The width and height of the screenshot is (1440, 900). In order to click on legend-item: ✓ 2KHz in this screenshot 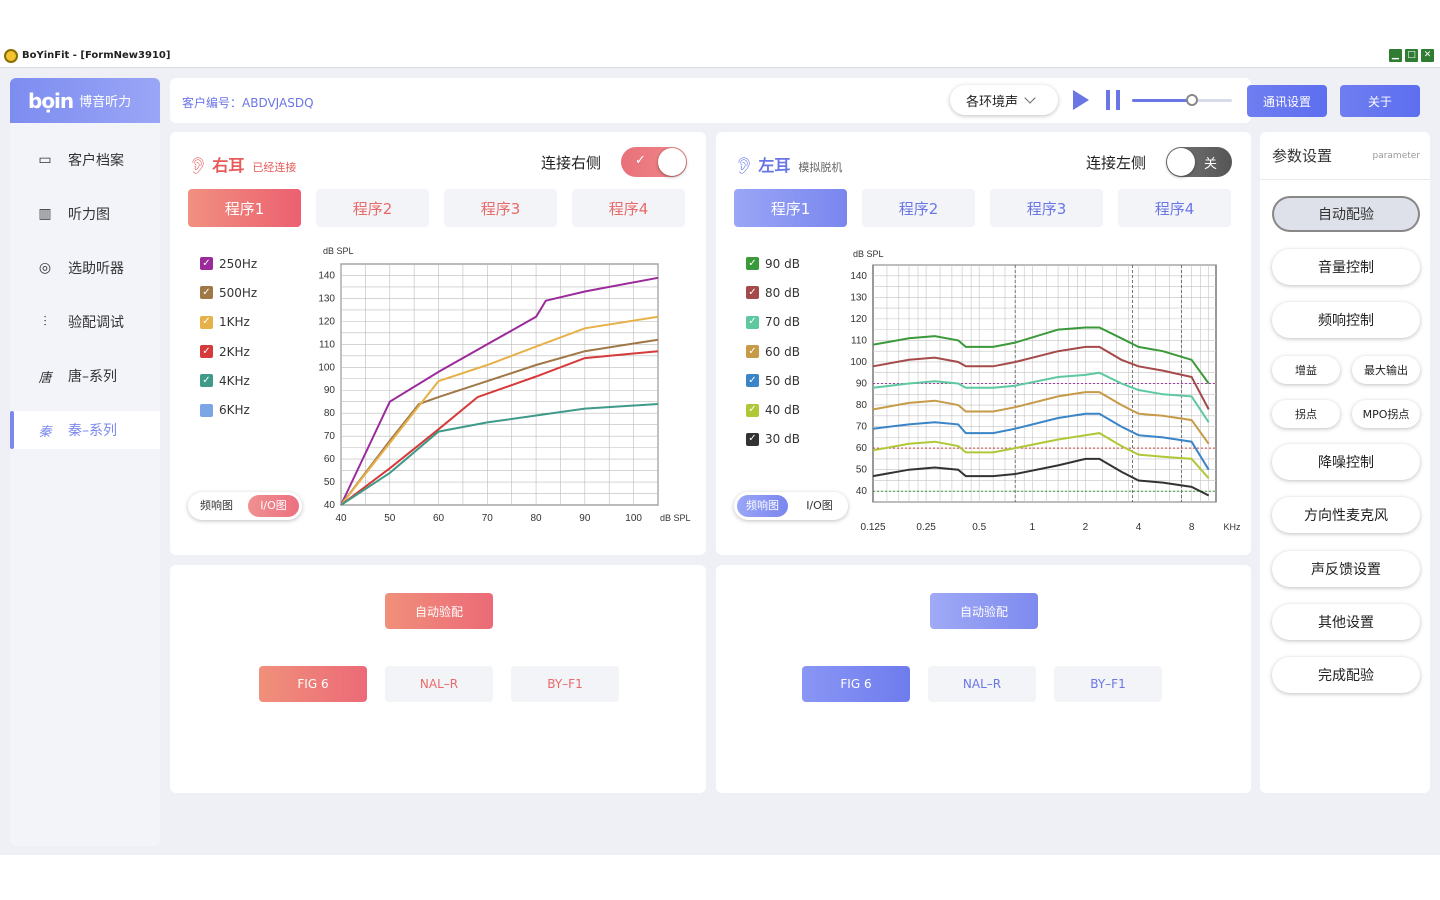, I will do `click(228, 351)`.